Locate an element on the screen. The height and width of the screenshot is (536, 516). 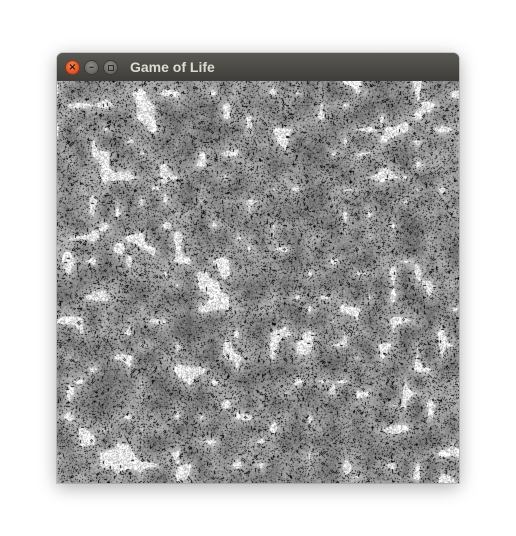
maximize-button is located at coordinates (110, 67).